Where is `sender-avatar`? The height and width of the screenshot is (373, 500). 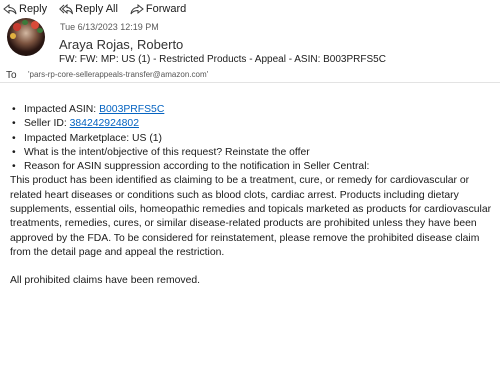
sender-avatar is located at coordinates (26, 37).